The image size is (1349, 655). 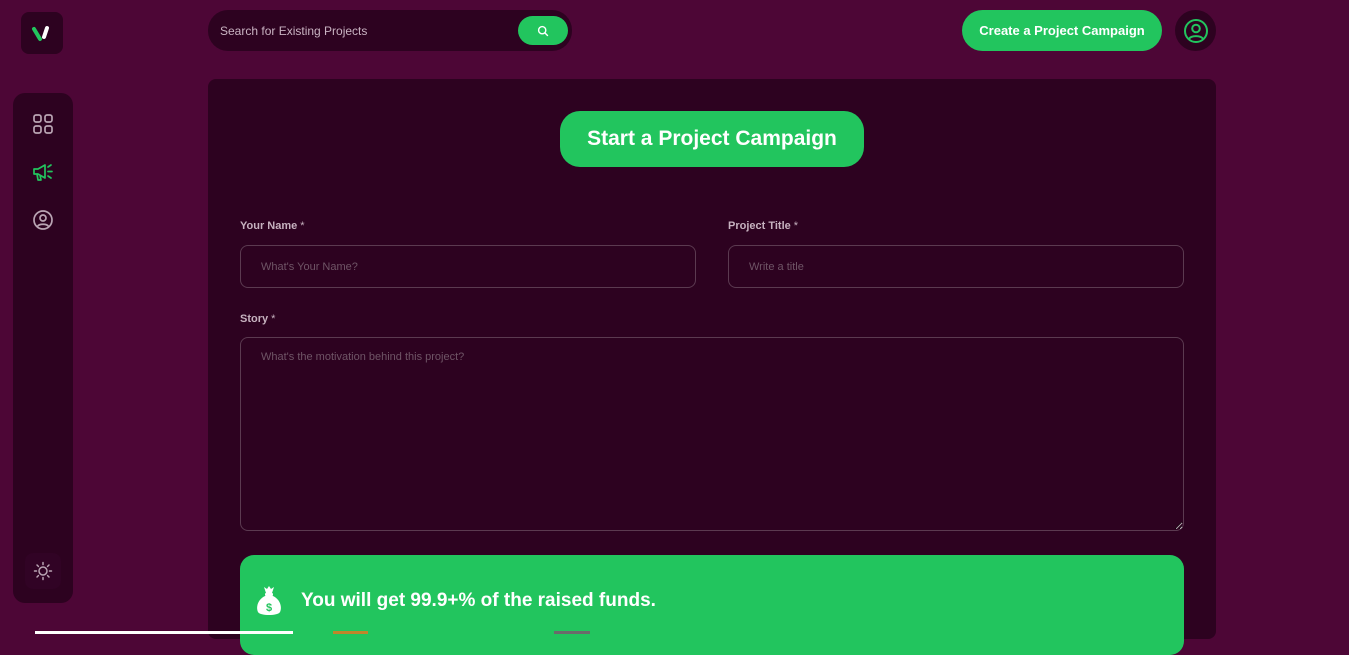 I want to click on megaphone-icon, so click(x=43, y=172).